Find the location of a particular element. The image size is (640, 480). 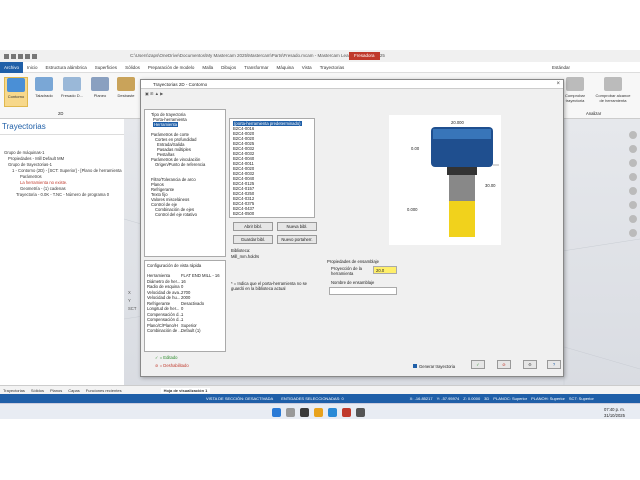

selected-count: ENTIDADES SELECCIONADAS: 0 is located at coordinates (312, 398).